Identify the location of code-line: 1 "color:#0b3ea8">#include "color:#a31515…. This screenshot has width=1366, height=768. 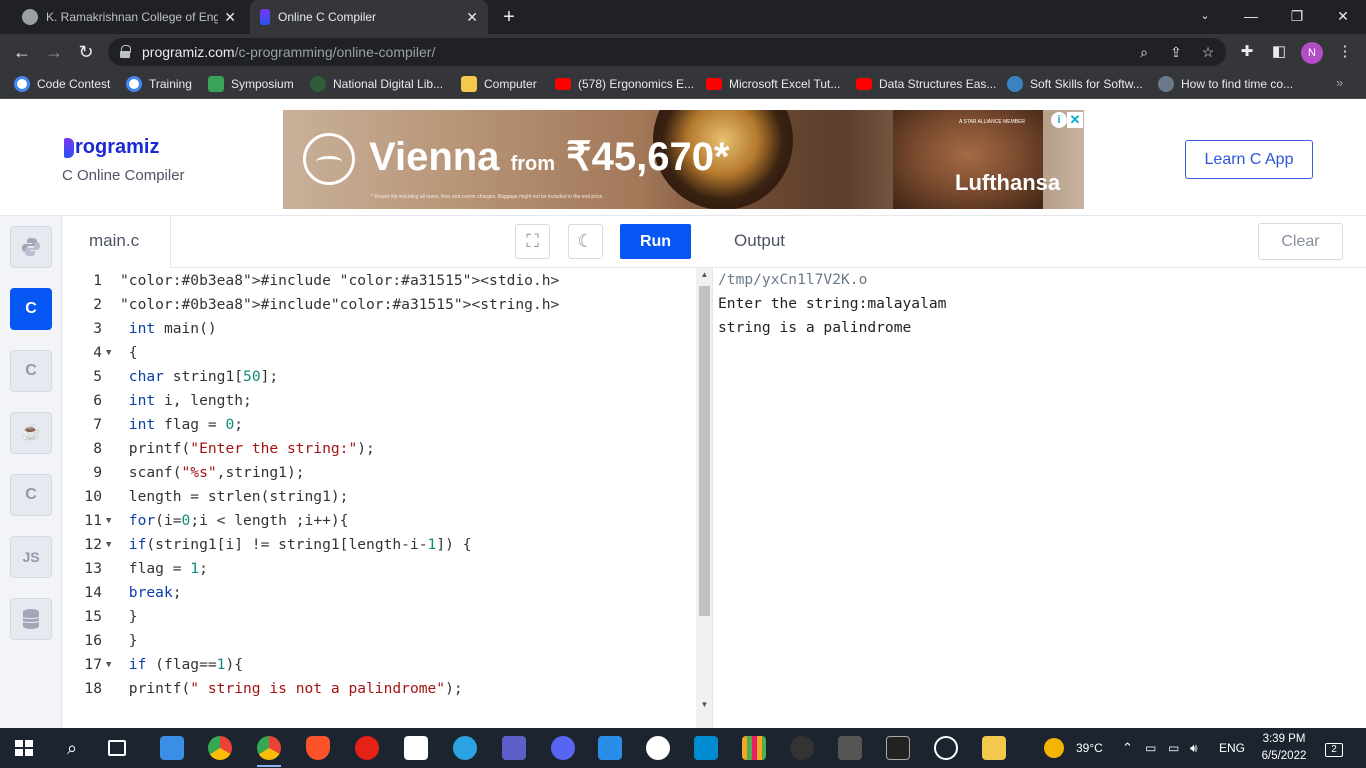
(379, 281).